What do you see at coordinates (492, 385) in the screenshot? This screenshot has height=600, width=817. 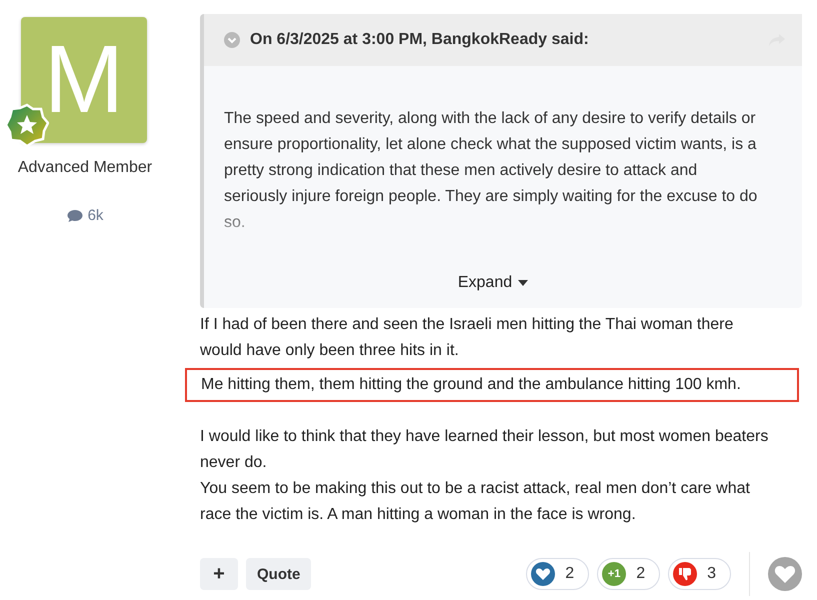 I see `post-text: Me hitting them, them hitting the ground and the ambulance hitting 100 kmh.` at bounding box center [492, 385].